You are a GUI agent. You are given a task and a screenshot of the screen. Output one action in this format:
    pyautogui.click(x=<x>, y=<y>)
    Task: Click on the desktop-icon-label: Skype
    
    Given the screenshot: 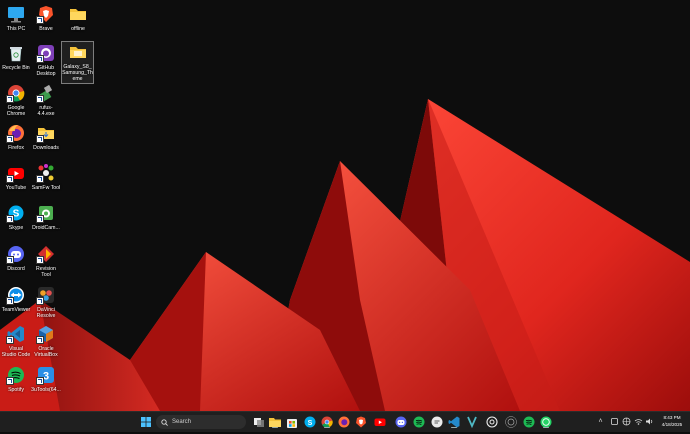 What is the action you would take?
    pyautogui.click(x=16, y=228)
    